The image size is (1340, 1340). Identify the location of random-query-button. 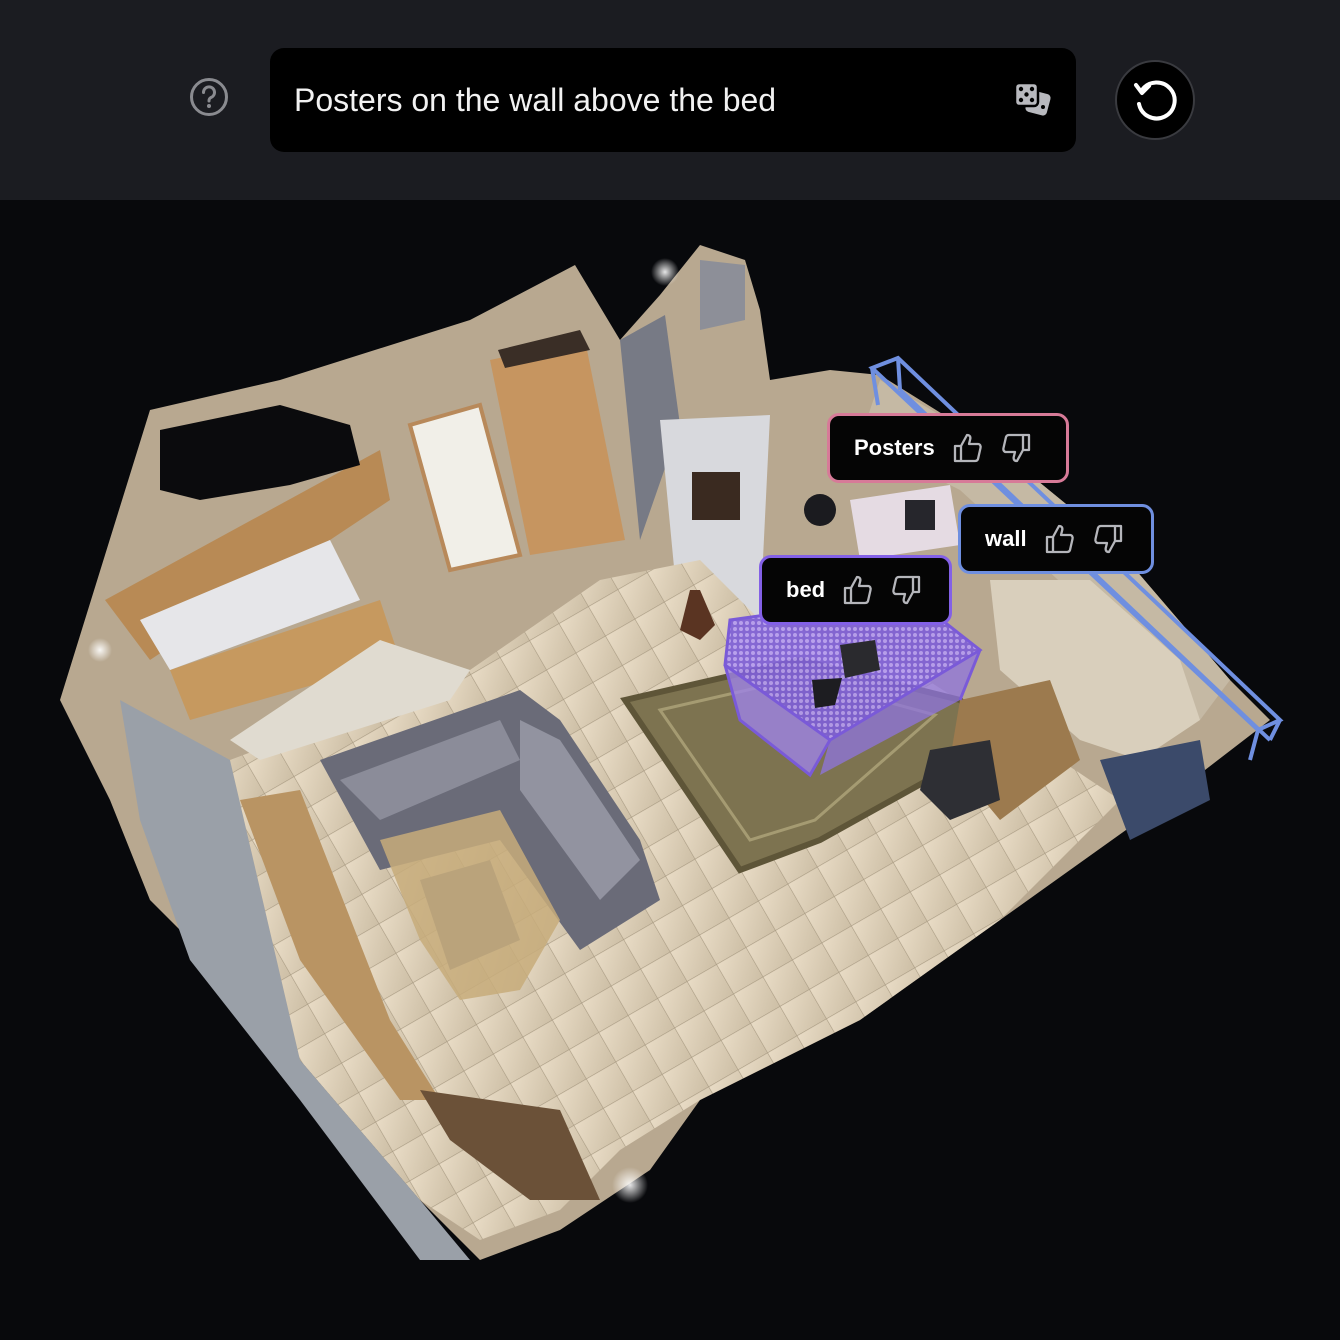
(1033, 101).